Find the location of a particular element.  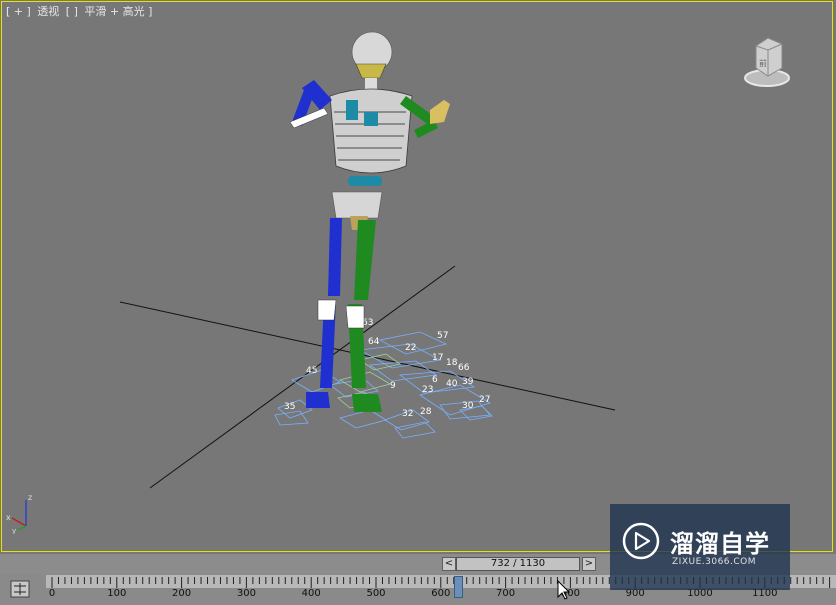

biped-left-thigh is located at coordinates (335, 257).